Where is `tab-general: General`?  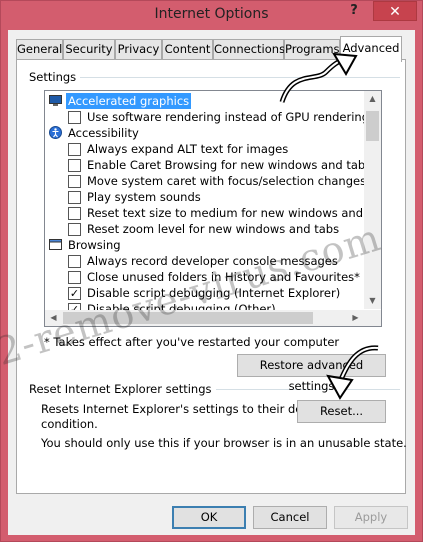
tab-general: General is located at coordinates (39, 49).